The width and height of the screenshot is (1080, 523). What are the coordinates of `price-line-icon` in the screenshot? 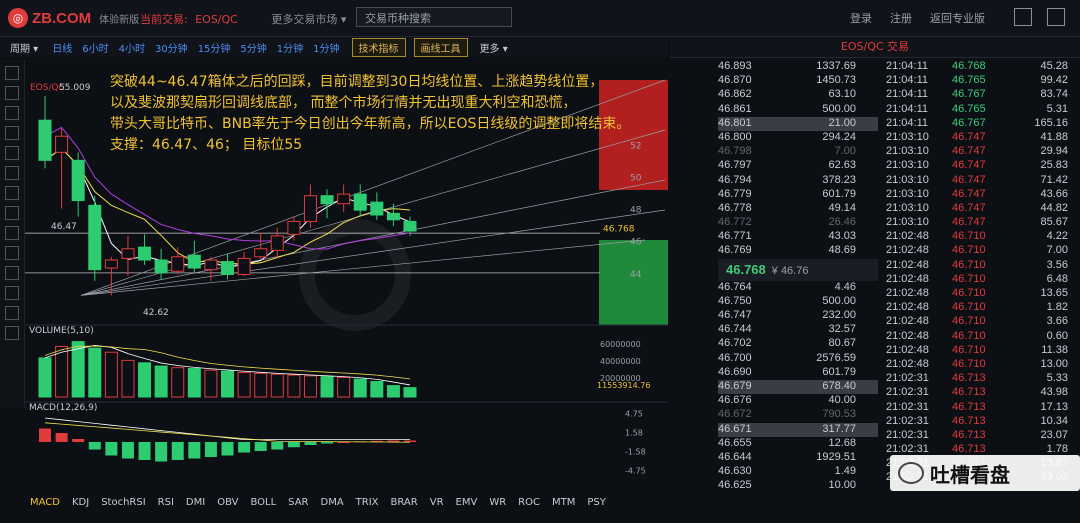 It's located at (12, 233).